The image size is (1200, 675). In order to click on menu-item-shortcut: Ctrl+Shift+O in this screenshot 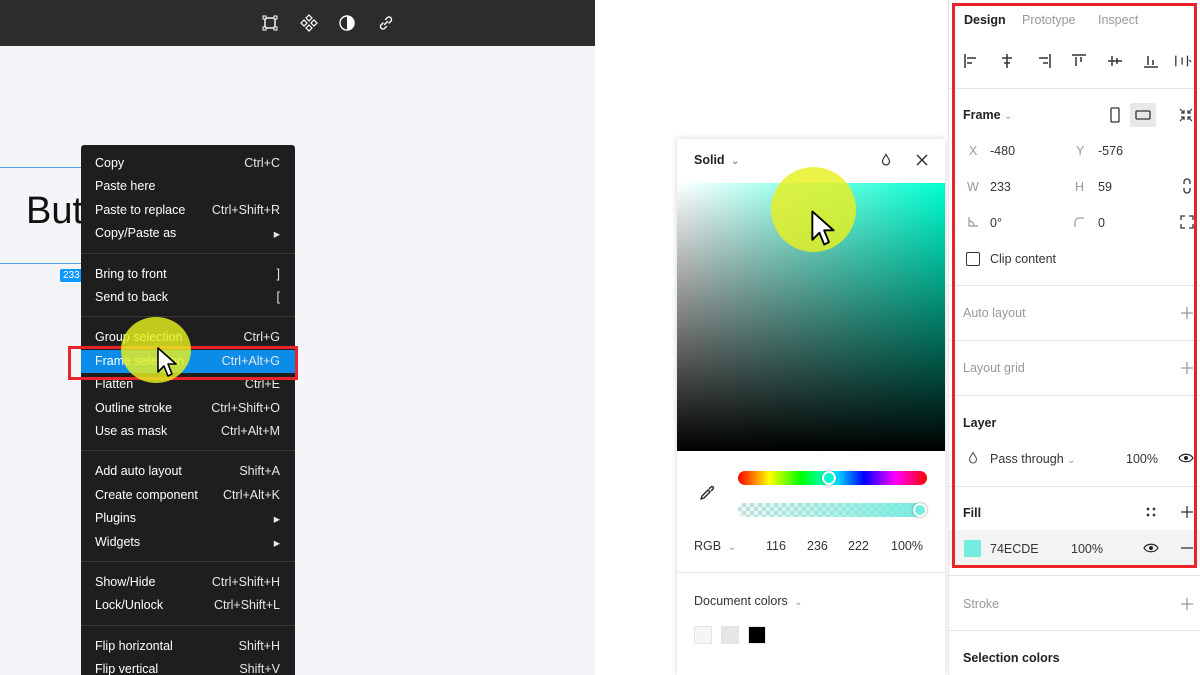, I will do `click(245, 407)`.